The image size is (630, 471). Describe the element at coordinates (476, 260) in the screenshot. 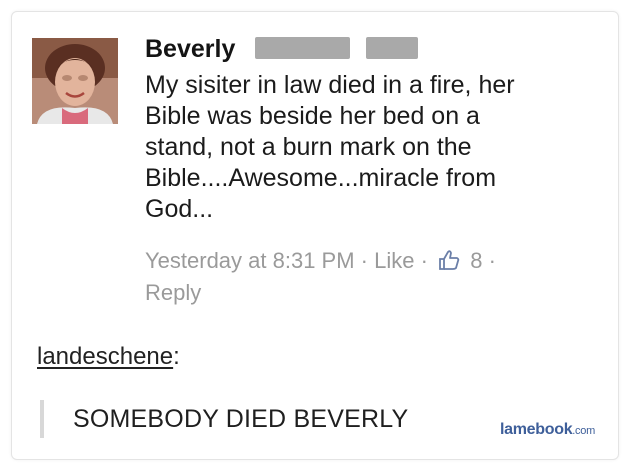

I see `like-count: 8` at that location.